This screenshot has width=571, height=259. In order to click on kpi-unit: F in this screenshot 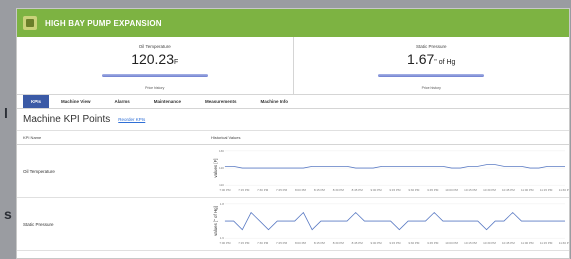, I will do `click(176, 62)`.